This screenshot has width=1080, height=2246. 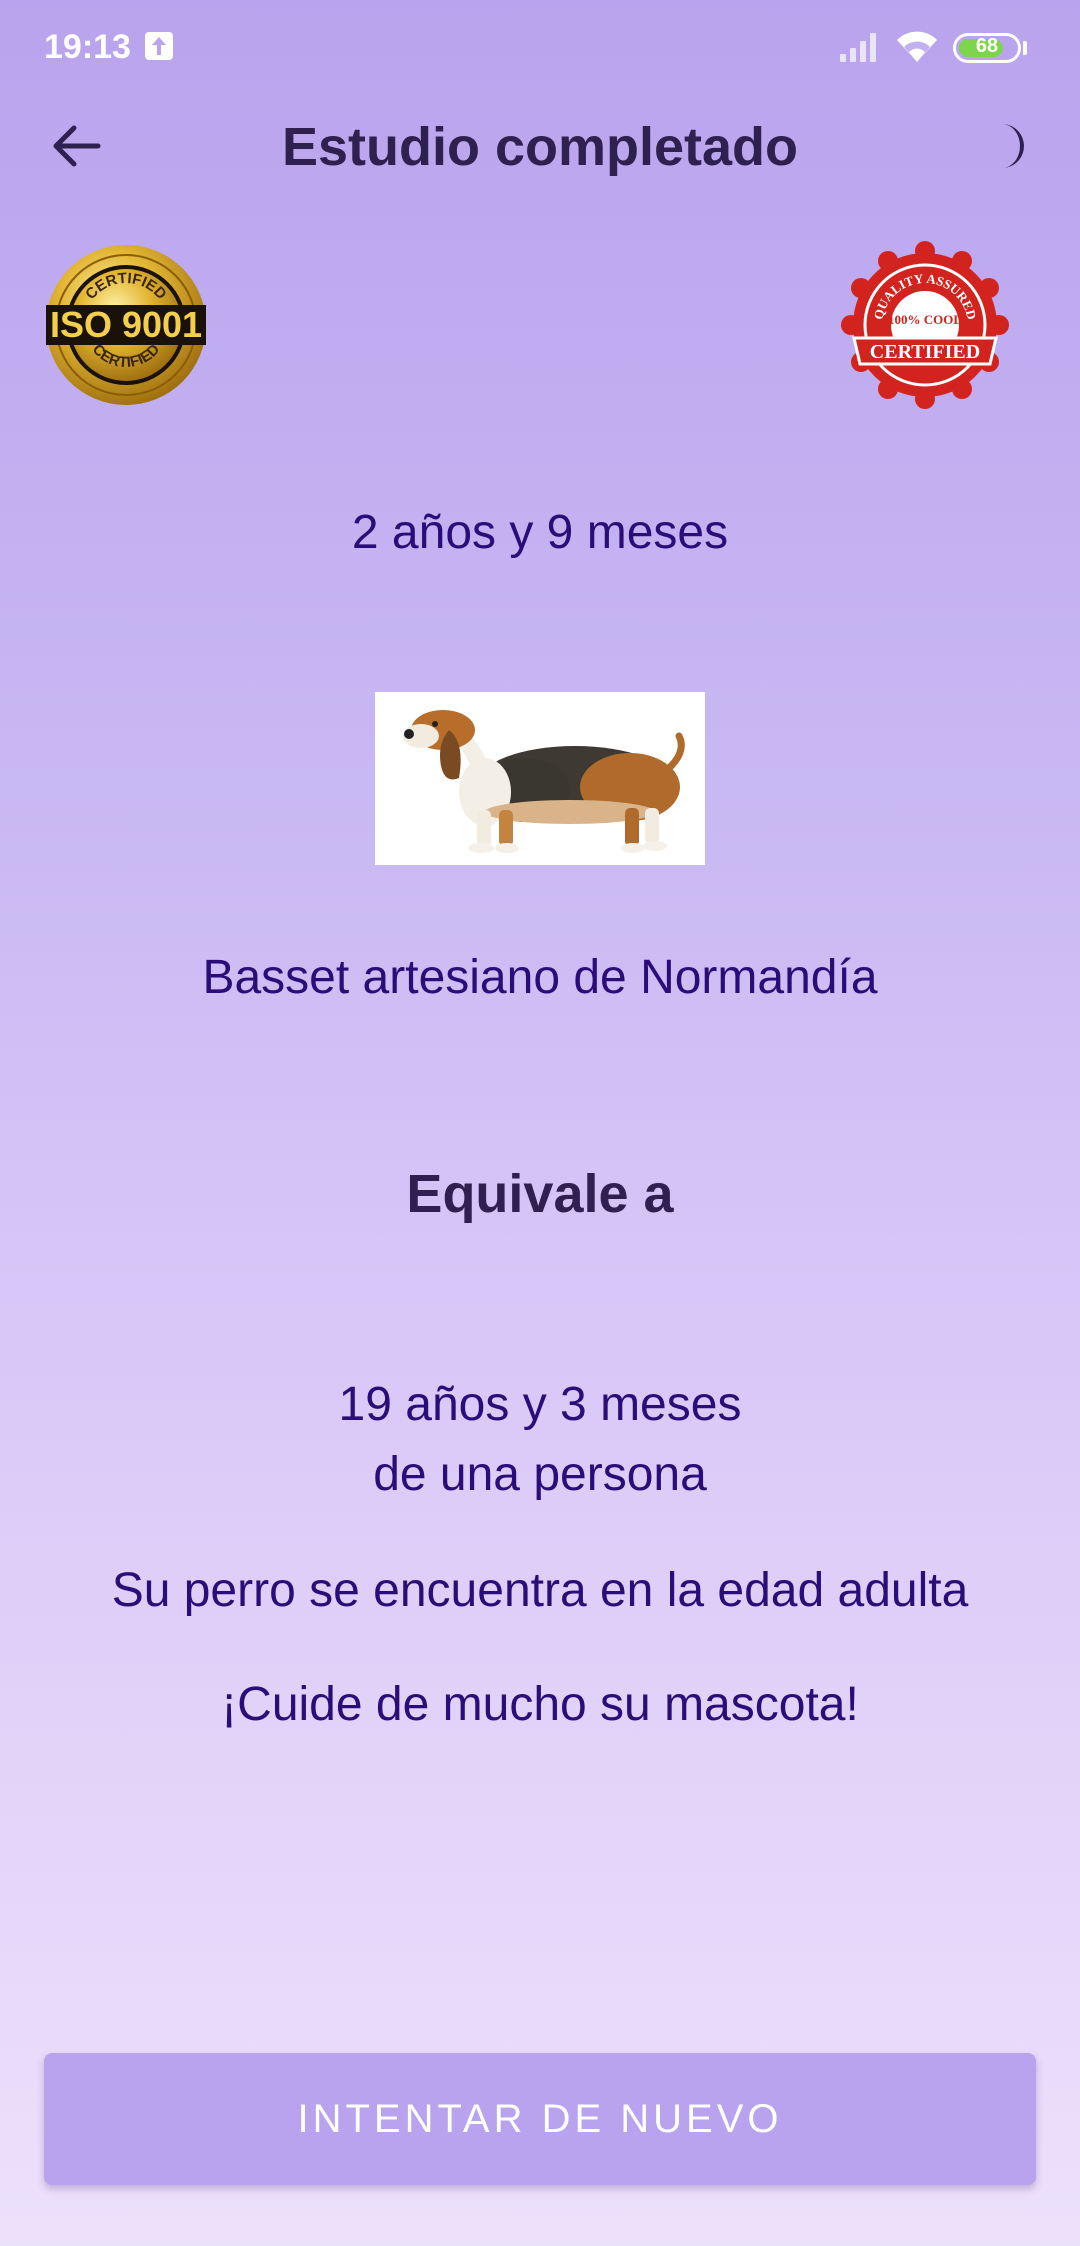 I want to click on app-bar: Estudio completado, so click(x=540, y=146).